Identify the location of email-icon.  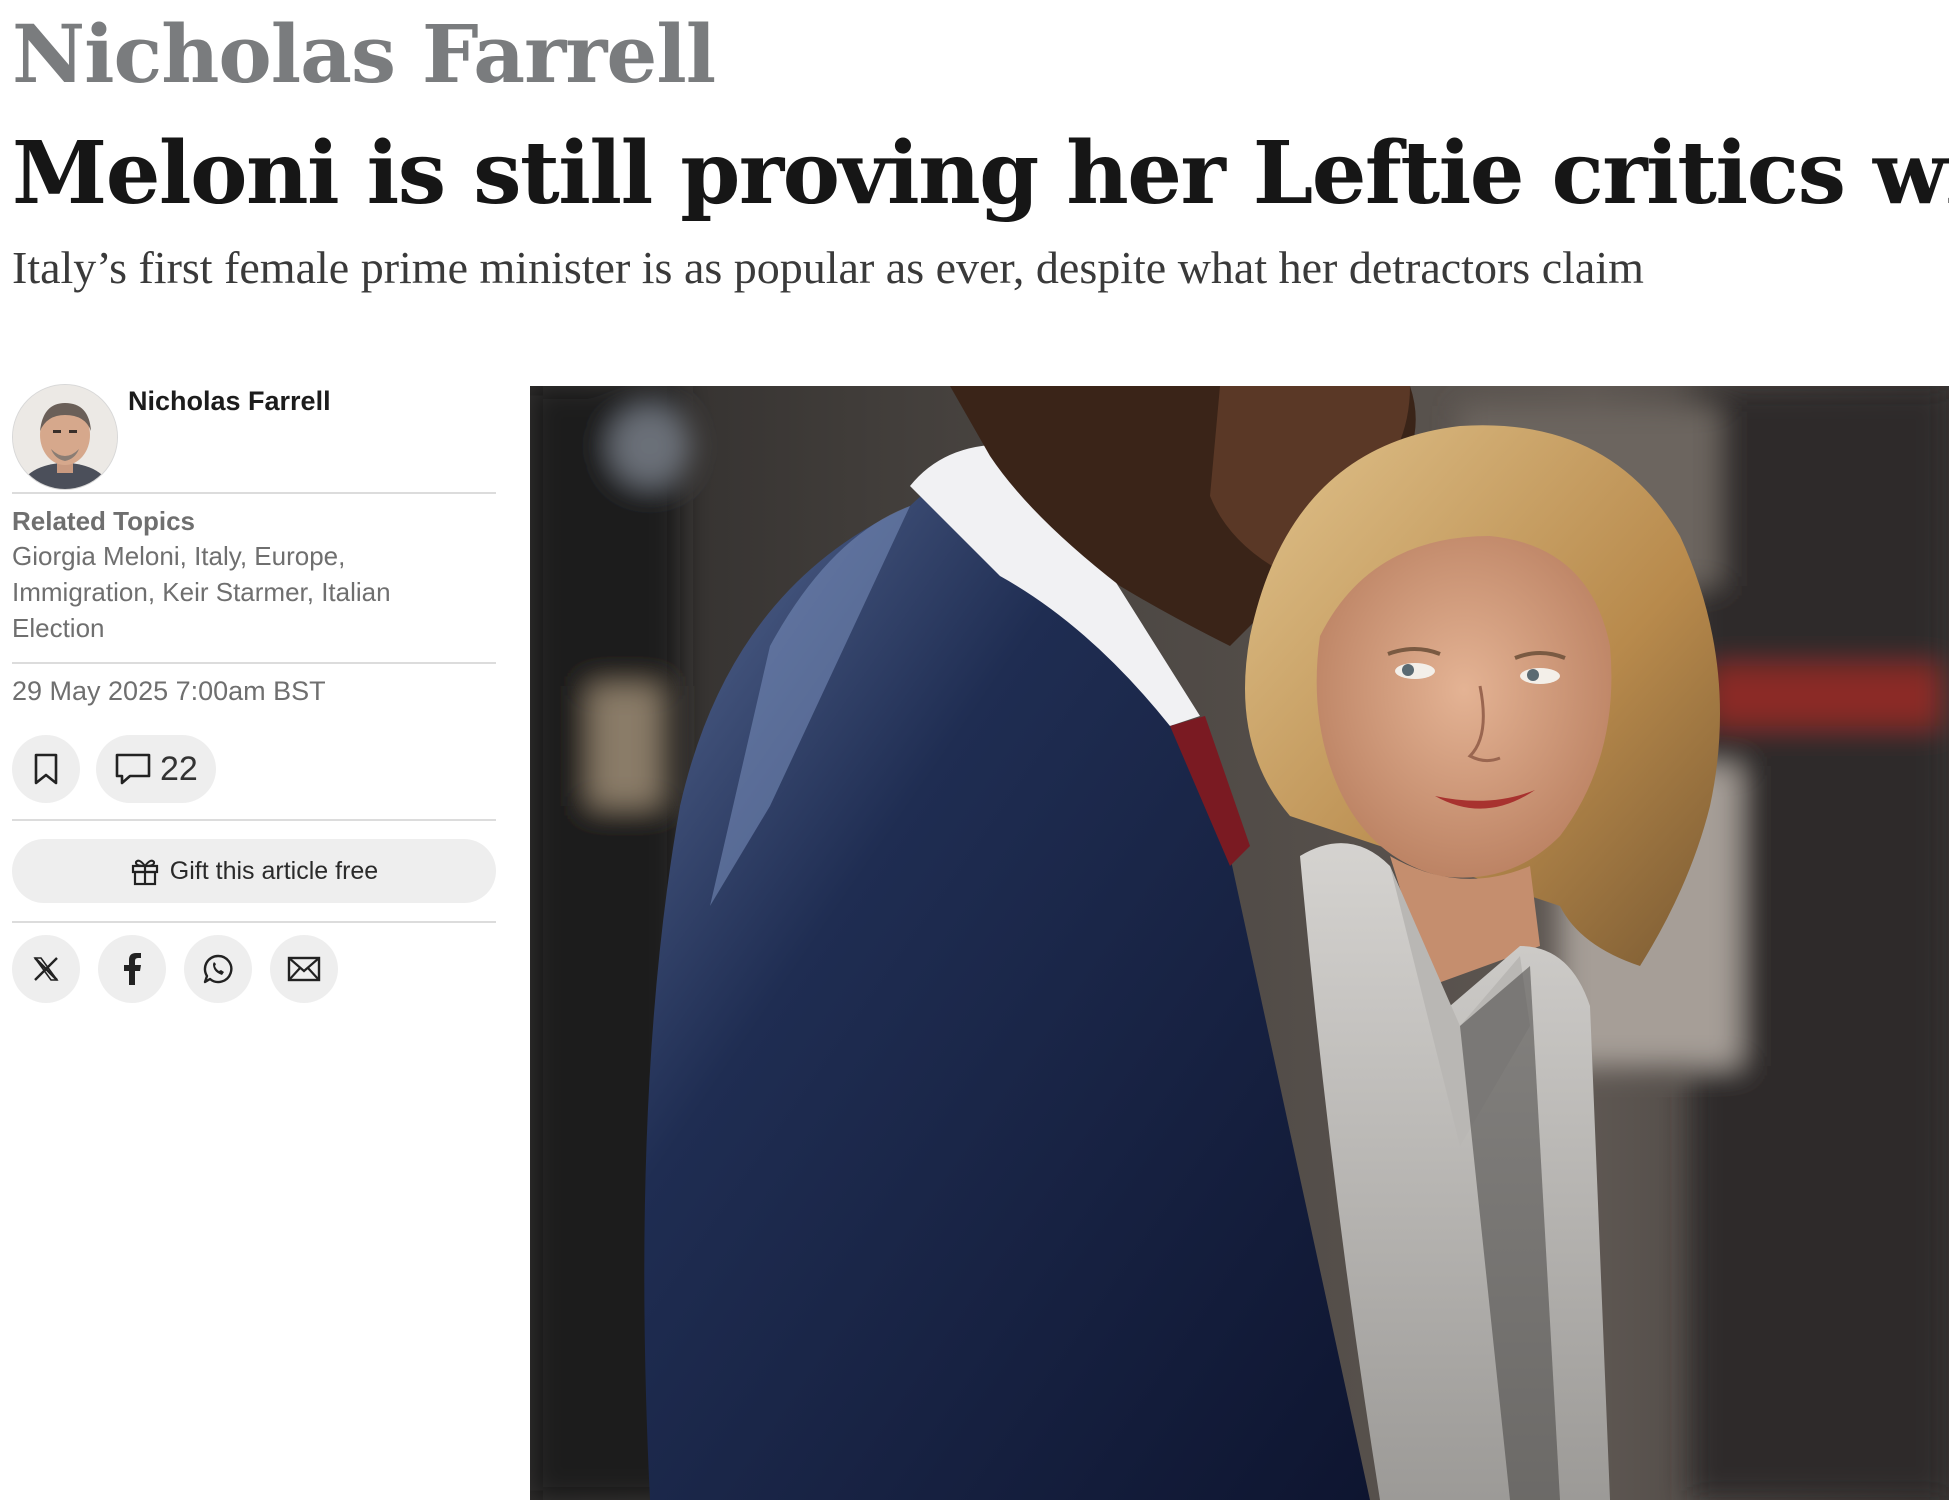
(304, 969).